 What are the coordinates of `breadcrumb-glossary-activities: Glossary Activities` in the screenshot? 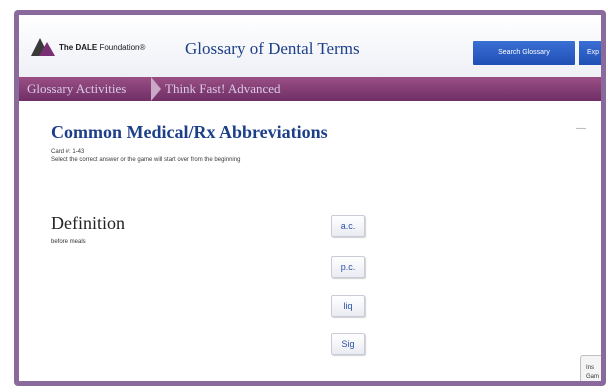 It's located at (76, 89).